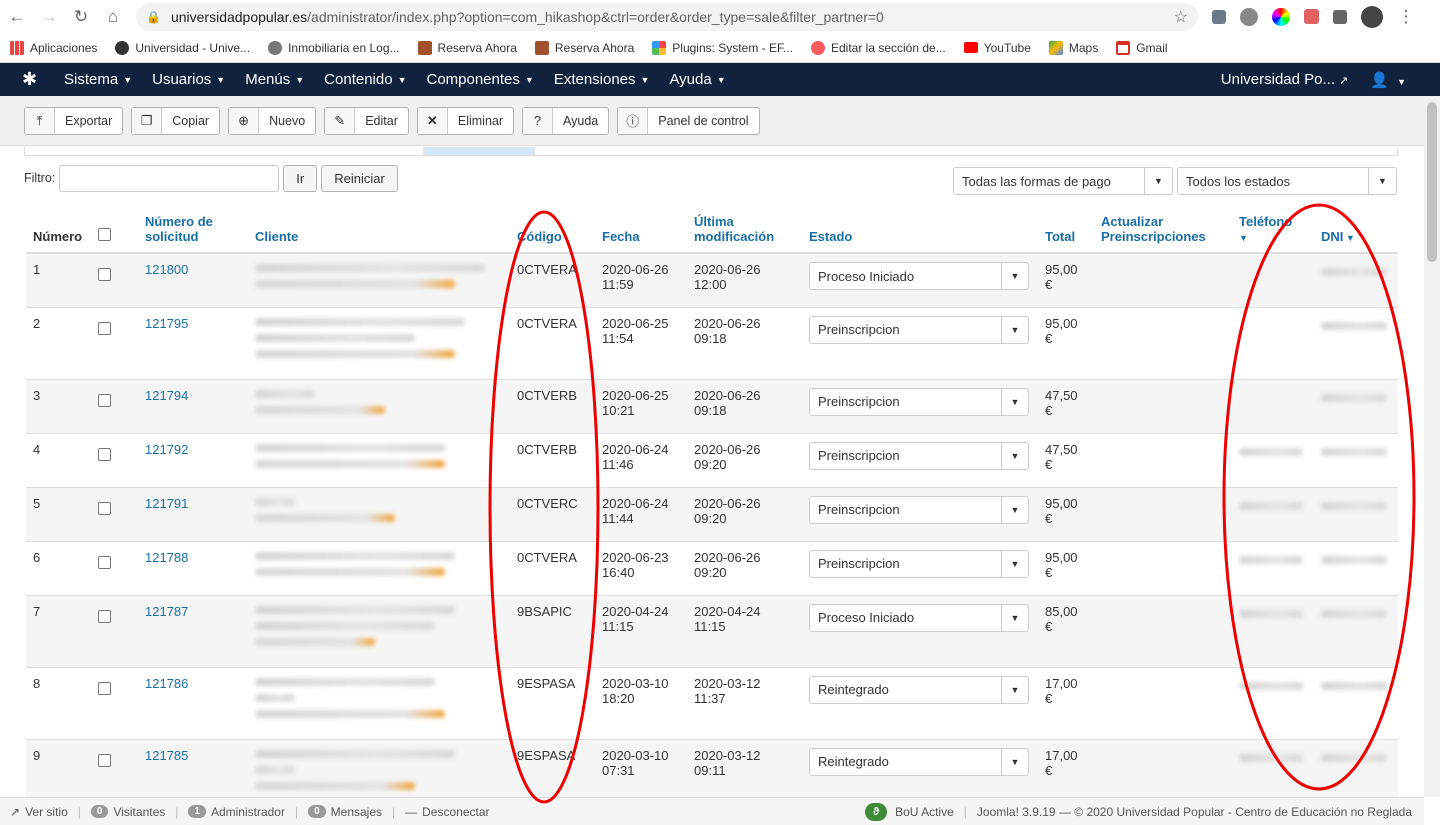 Image resolution: width=1440 pixels, height=825 pixels. What do you see at coordinates (744, 230) in the screenshot?
I see `col-modificacion: Última modificación` at bounding box center [744, 230].